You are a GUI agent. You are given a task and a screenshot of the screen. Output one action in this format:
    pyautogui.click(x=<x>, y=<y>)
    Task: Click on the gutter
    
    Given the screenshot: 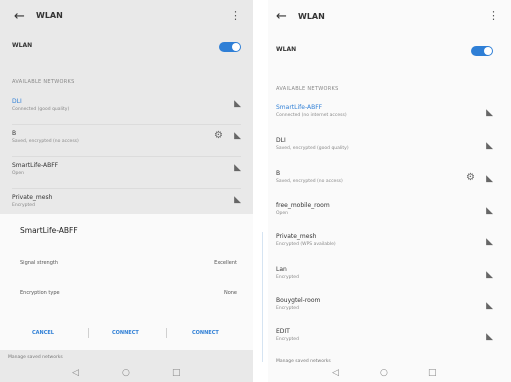 What is the action you would take?
    pyautogui.click(x=260, y=191)
    